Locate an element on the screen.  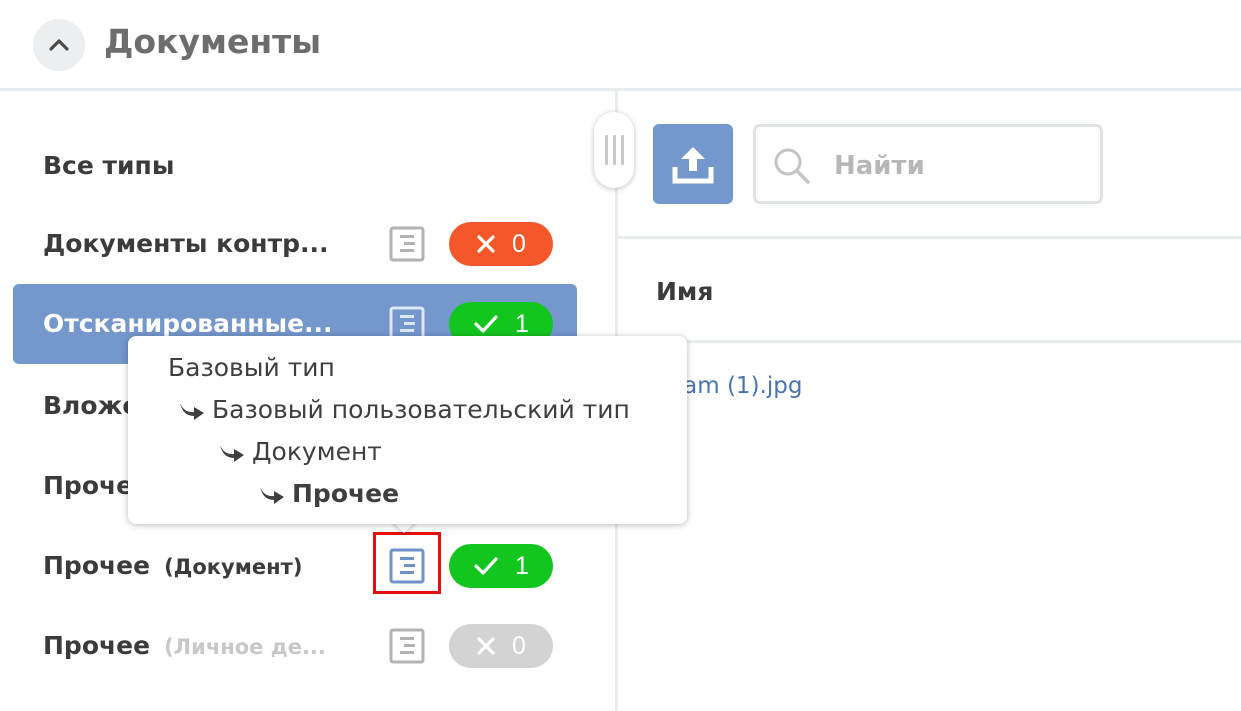
collapse-button is located at coordinates (59, 45).